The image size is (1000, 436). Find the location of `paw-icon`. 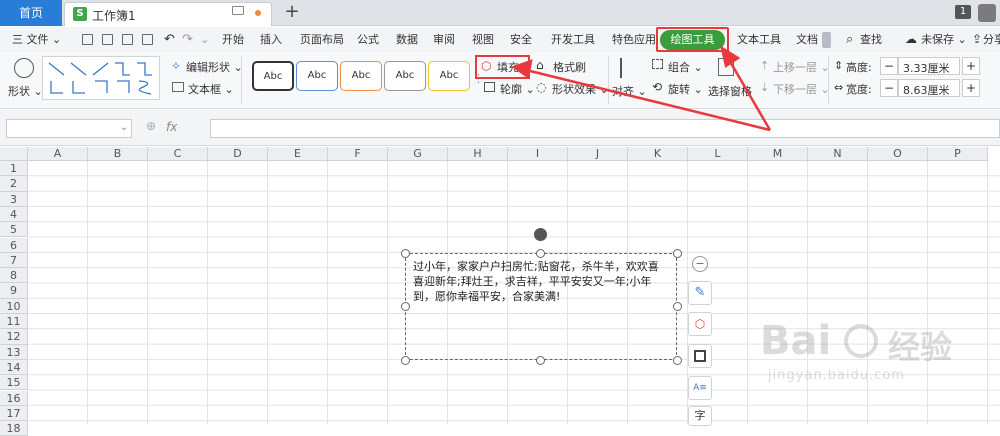

paw-icon is located at coordinates (861, 341).